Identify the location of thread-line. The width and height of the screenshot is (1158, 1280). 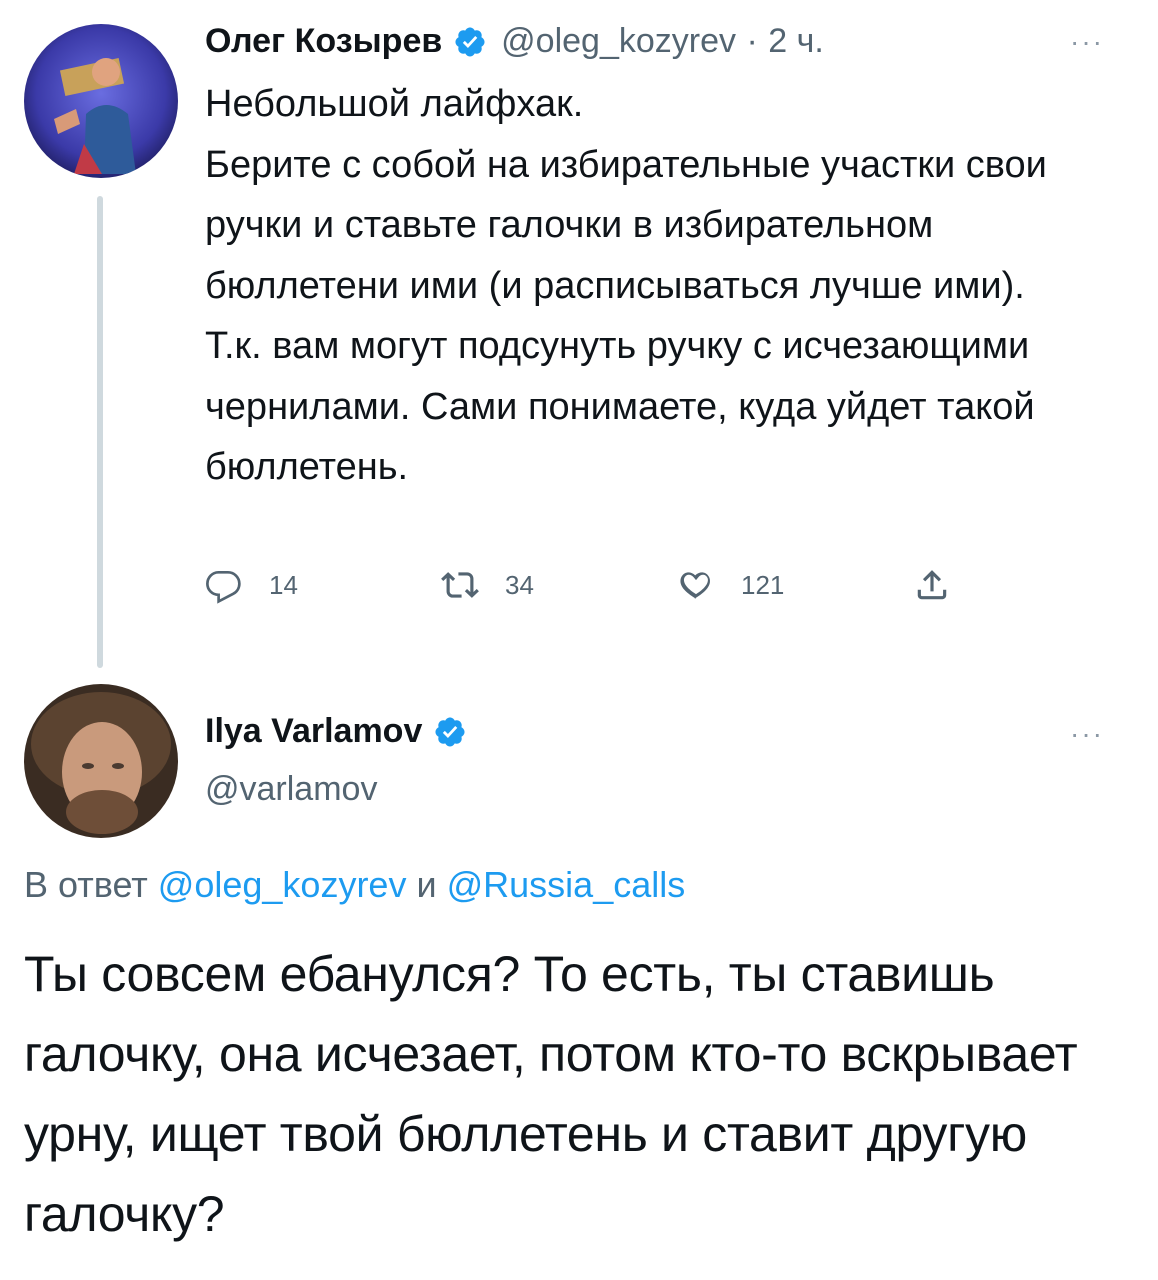
(100, 432).